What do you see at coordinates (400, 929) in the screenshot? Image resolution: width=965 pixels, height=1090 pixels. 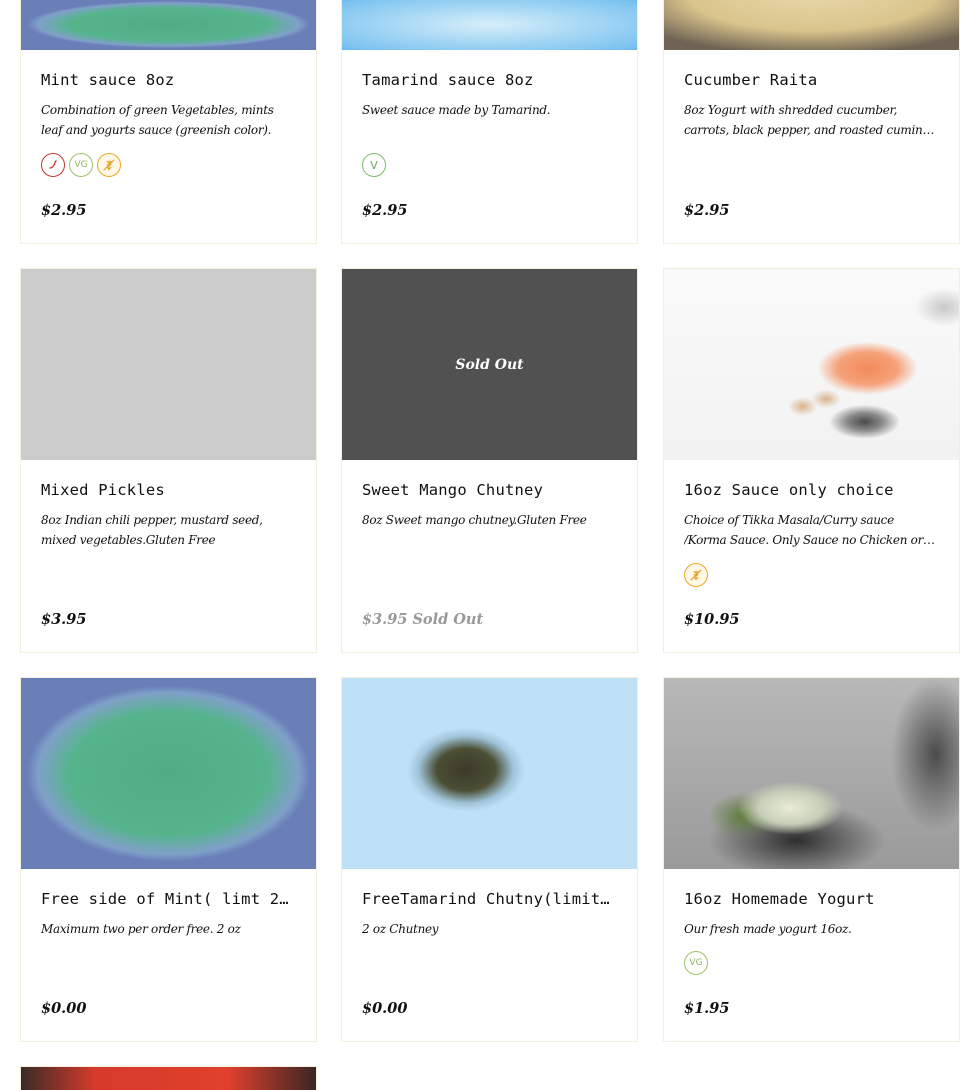 I see `menu-item-description: 2 oz Chutney` at bounding box center [400, 929].